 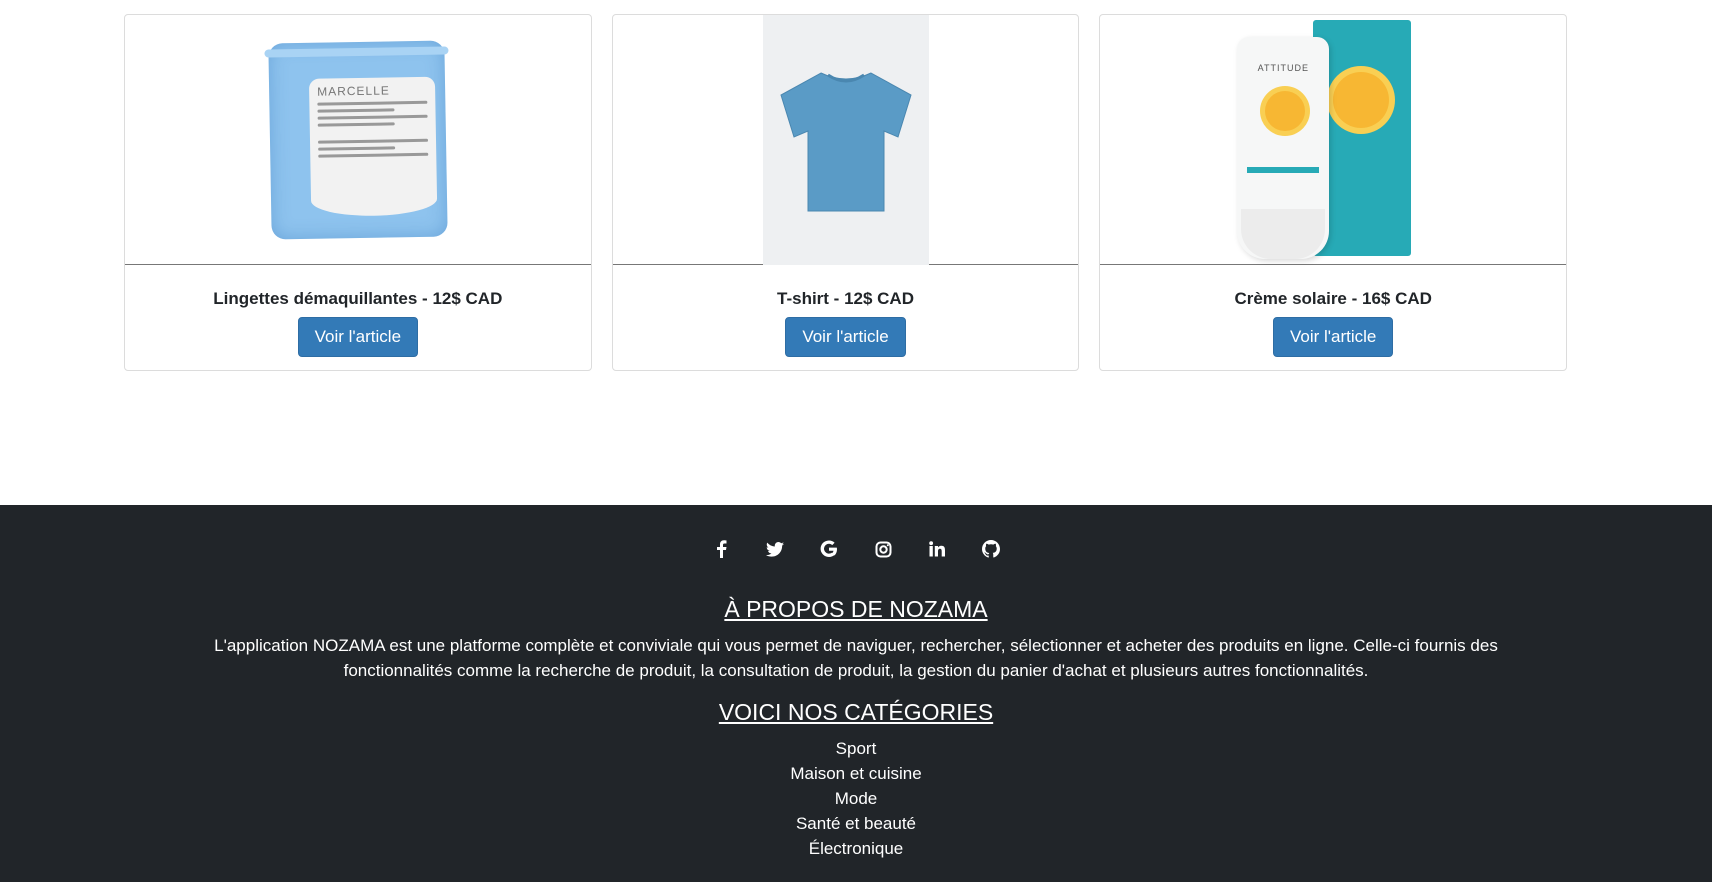 I want to click on github-icon, so click(x=991, y=549).